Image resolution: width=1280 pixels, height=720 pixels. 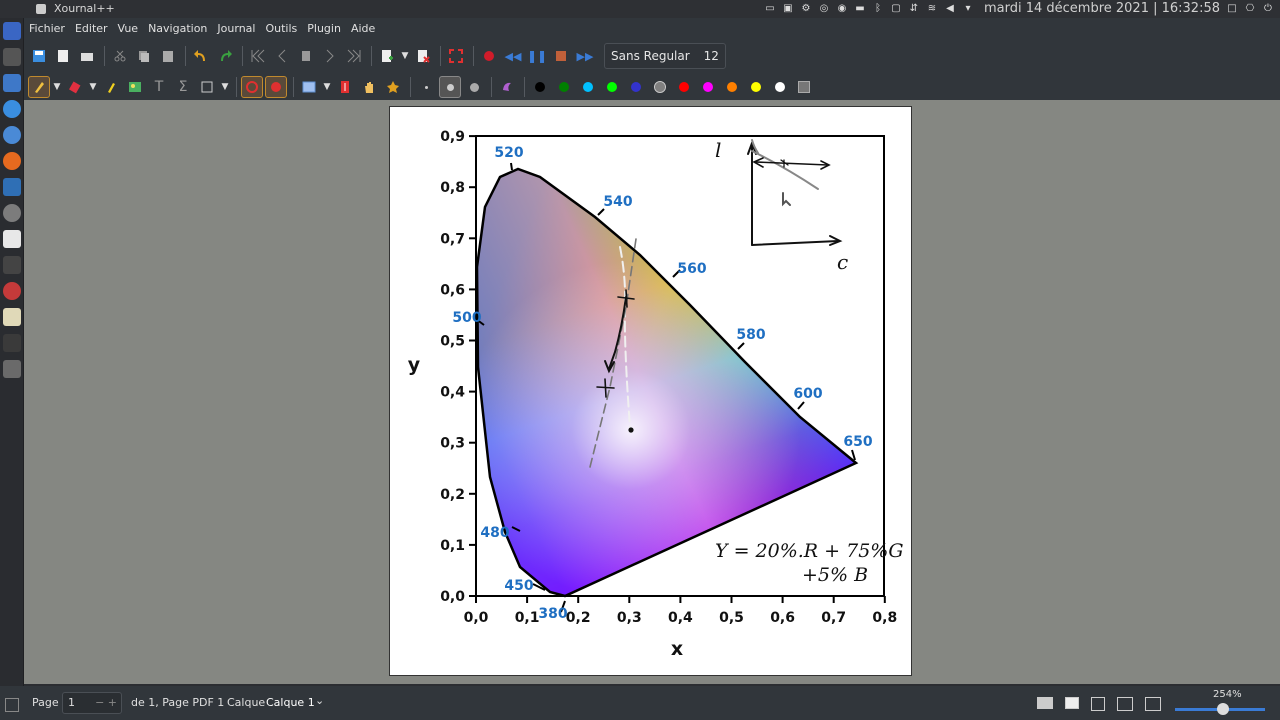 I want to click on copy-icon, so click(x=144, y=56).